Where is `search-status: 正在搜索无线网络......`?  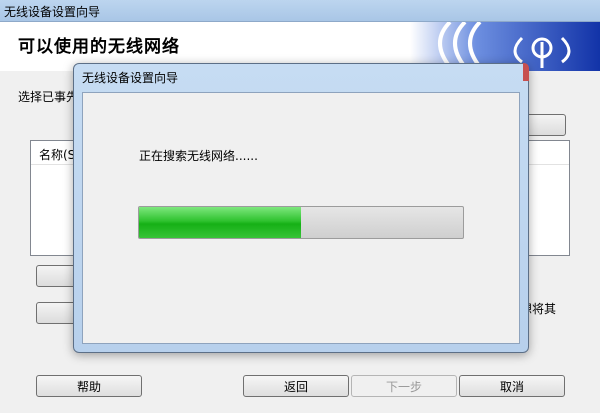 search-status: 正在搜索无线网络...... is located at coordinates (198, 156).